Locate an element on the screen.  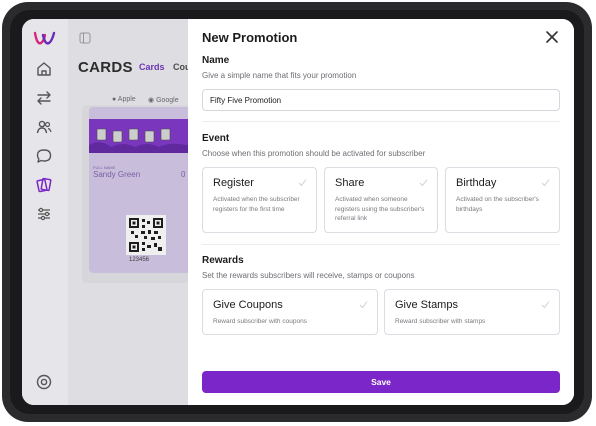
users-icon is located at coordinates (44, 127).